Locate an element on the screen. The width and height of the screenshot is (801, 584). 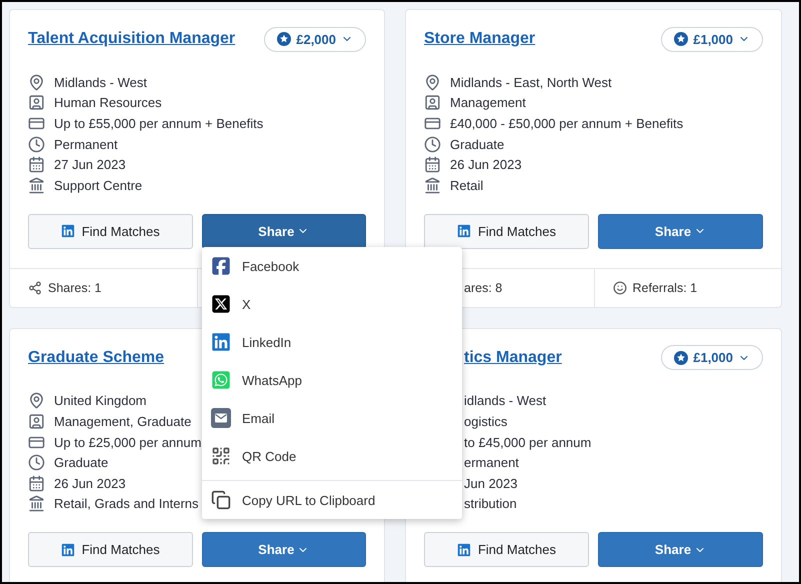
face-icon is located at coordinates (619, 287).